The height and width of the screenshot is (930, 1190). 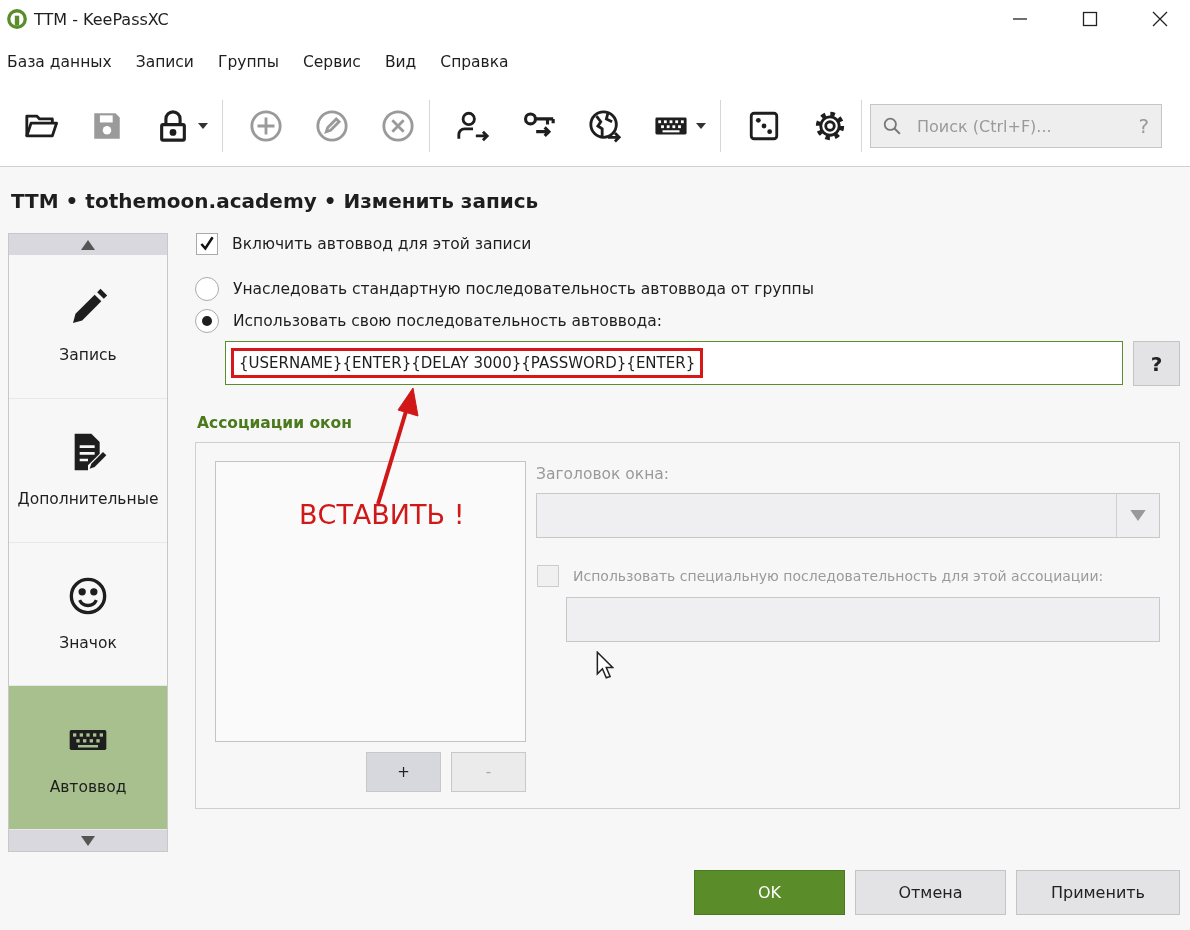 I want to click on search-icon, so click(x=892, y=126).